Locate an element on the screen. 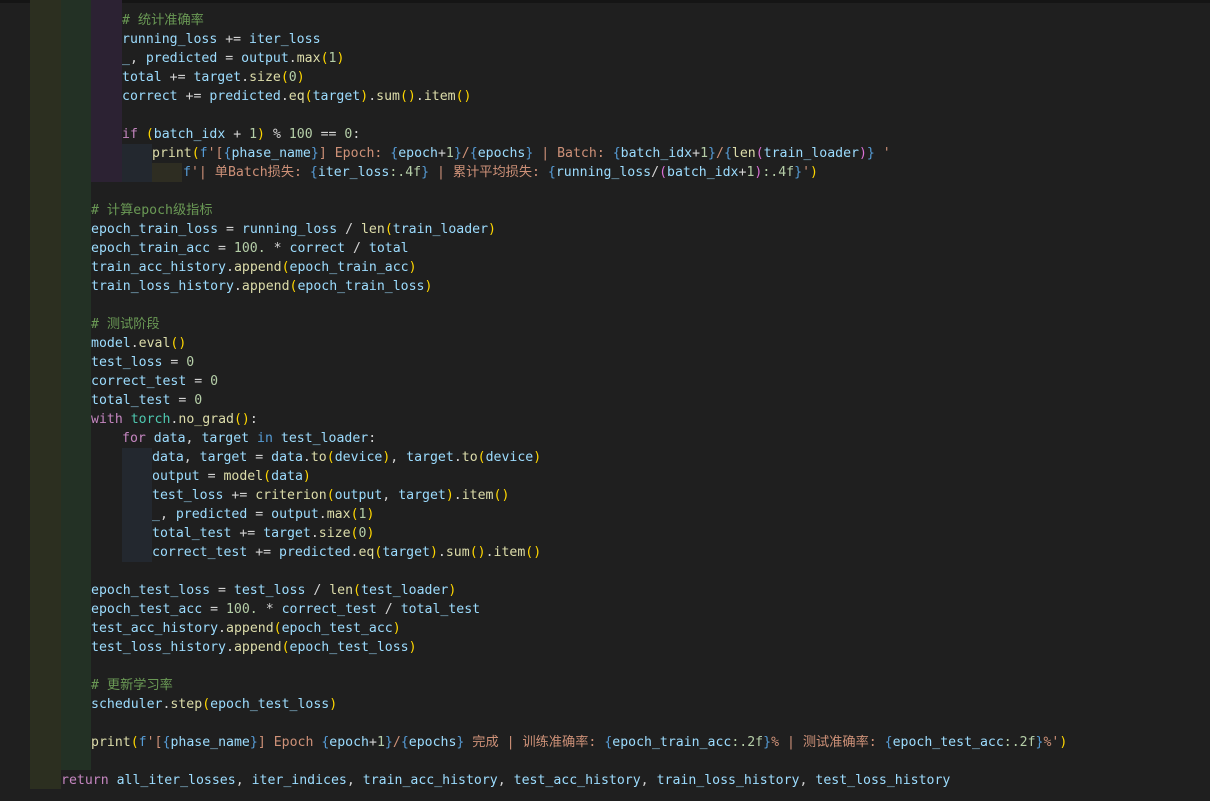  code-text: scheduler.step(epoch_test_loss) is located at coordinates (214, 704).